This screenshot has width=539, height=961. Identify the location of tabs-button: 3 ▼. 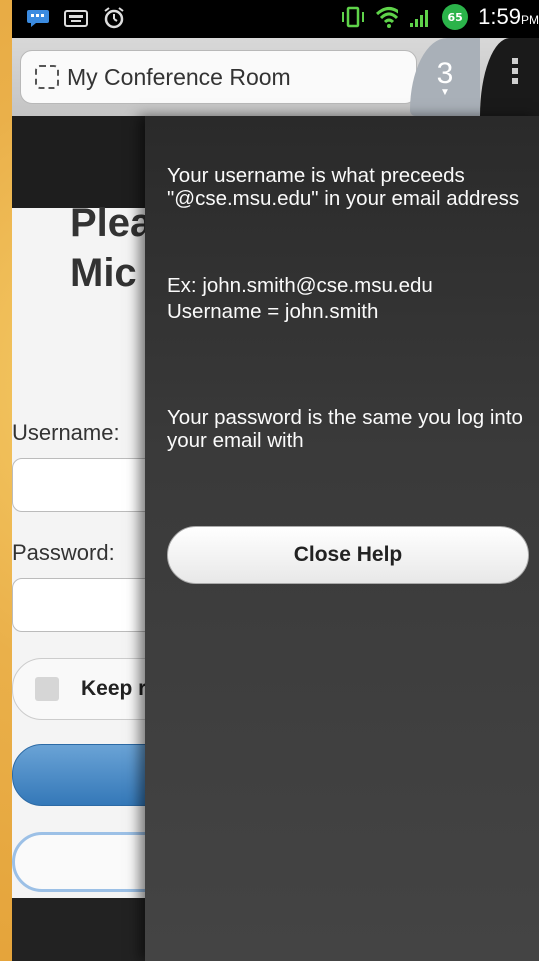
(445, 77).